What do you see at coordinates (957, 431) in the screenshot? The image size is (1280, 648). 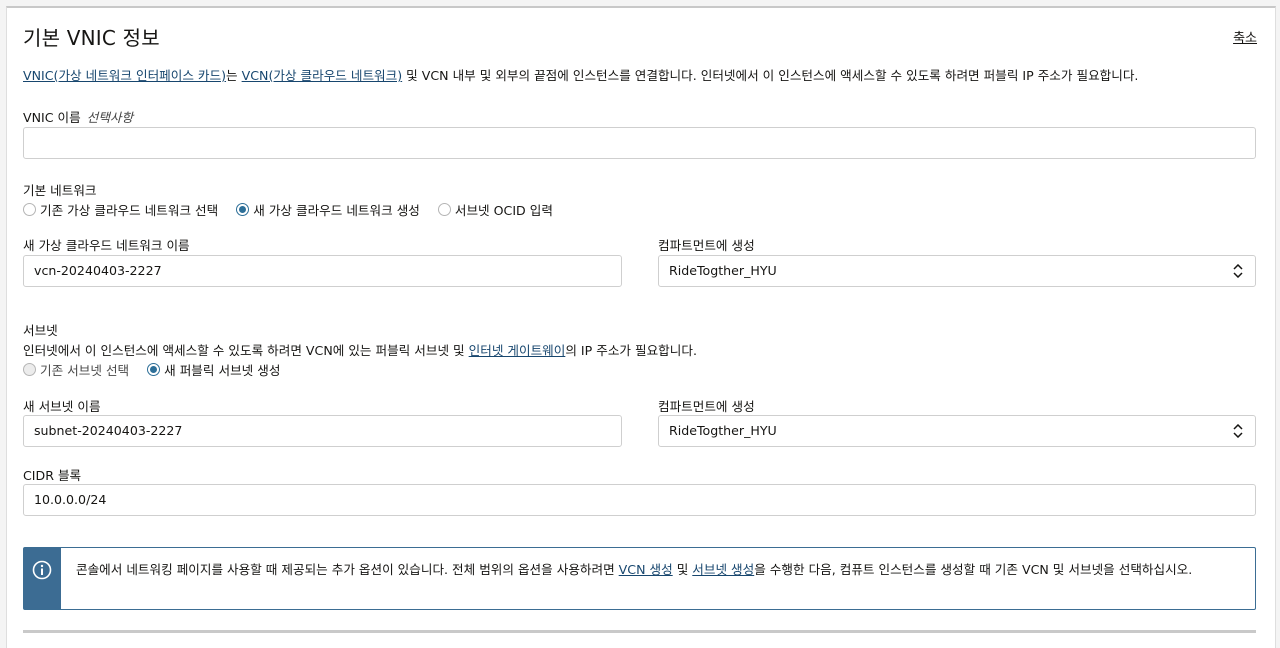 I see `subnet-compartment-select: RideTogther_HYU` at bounding box center [957, 431].